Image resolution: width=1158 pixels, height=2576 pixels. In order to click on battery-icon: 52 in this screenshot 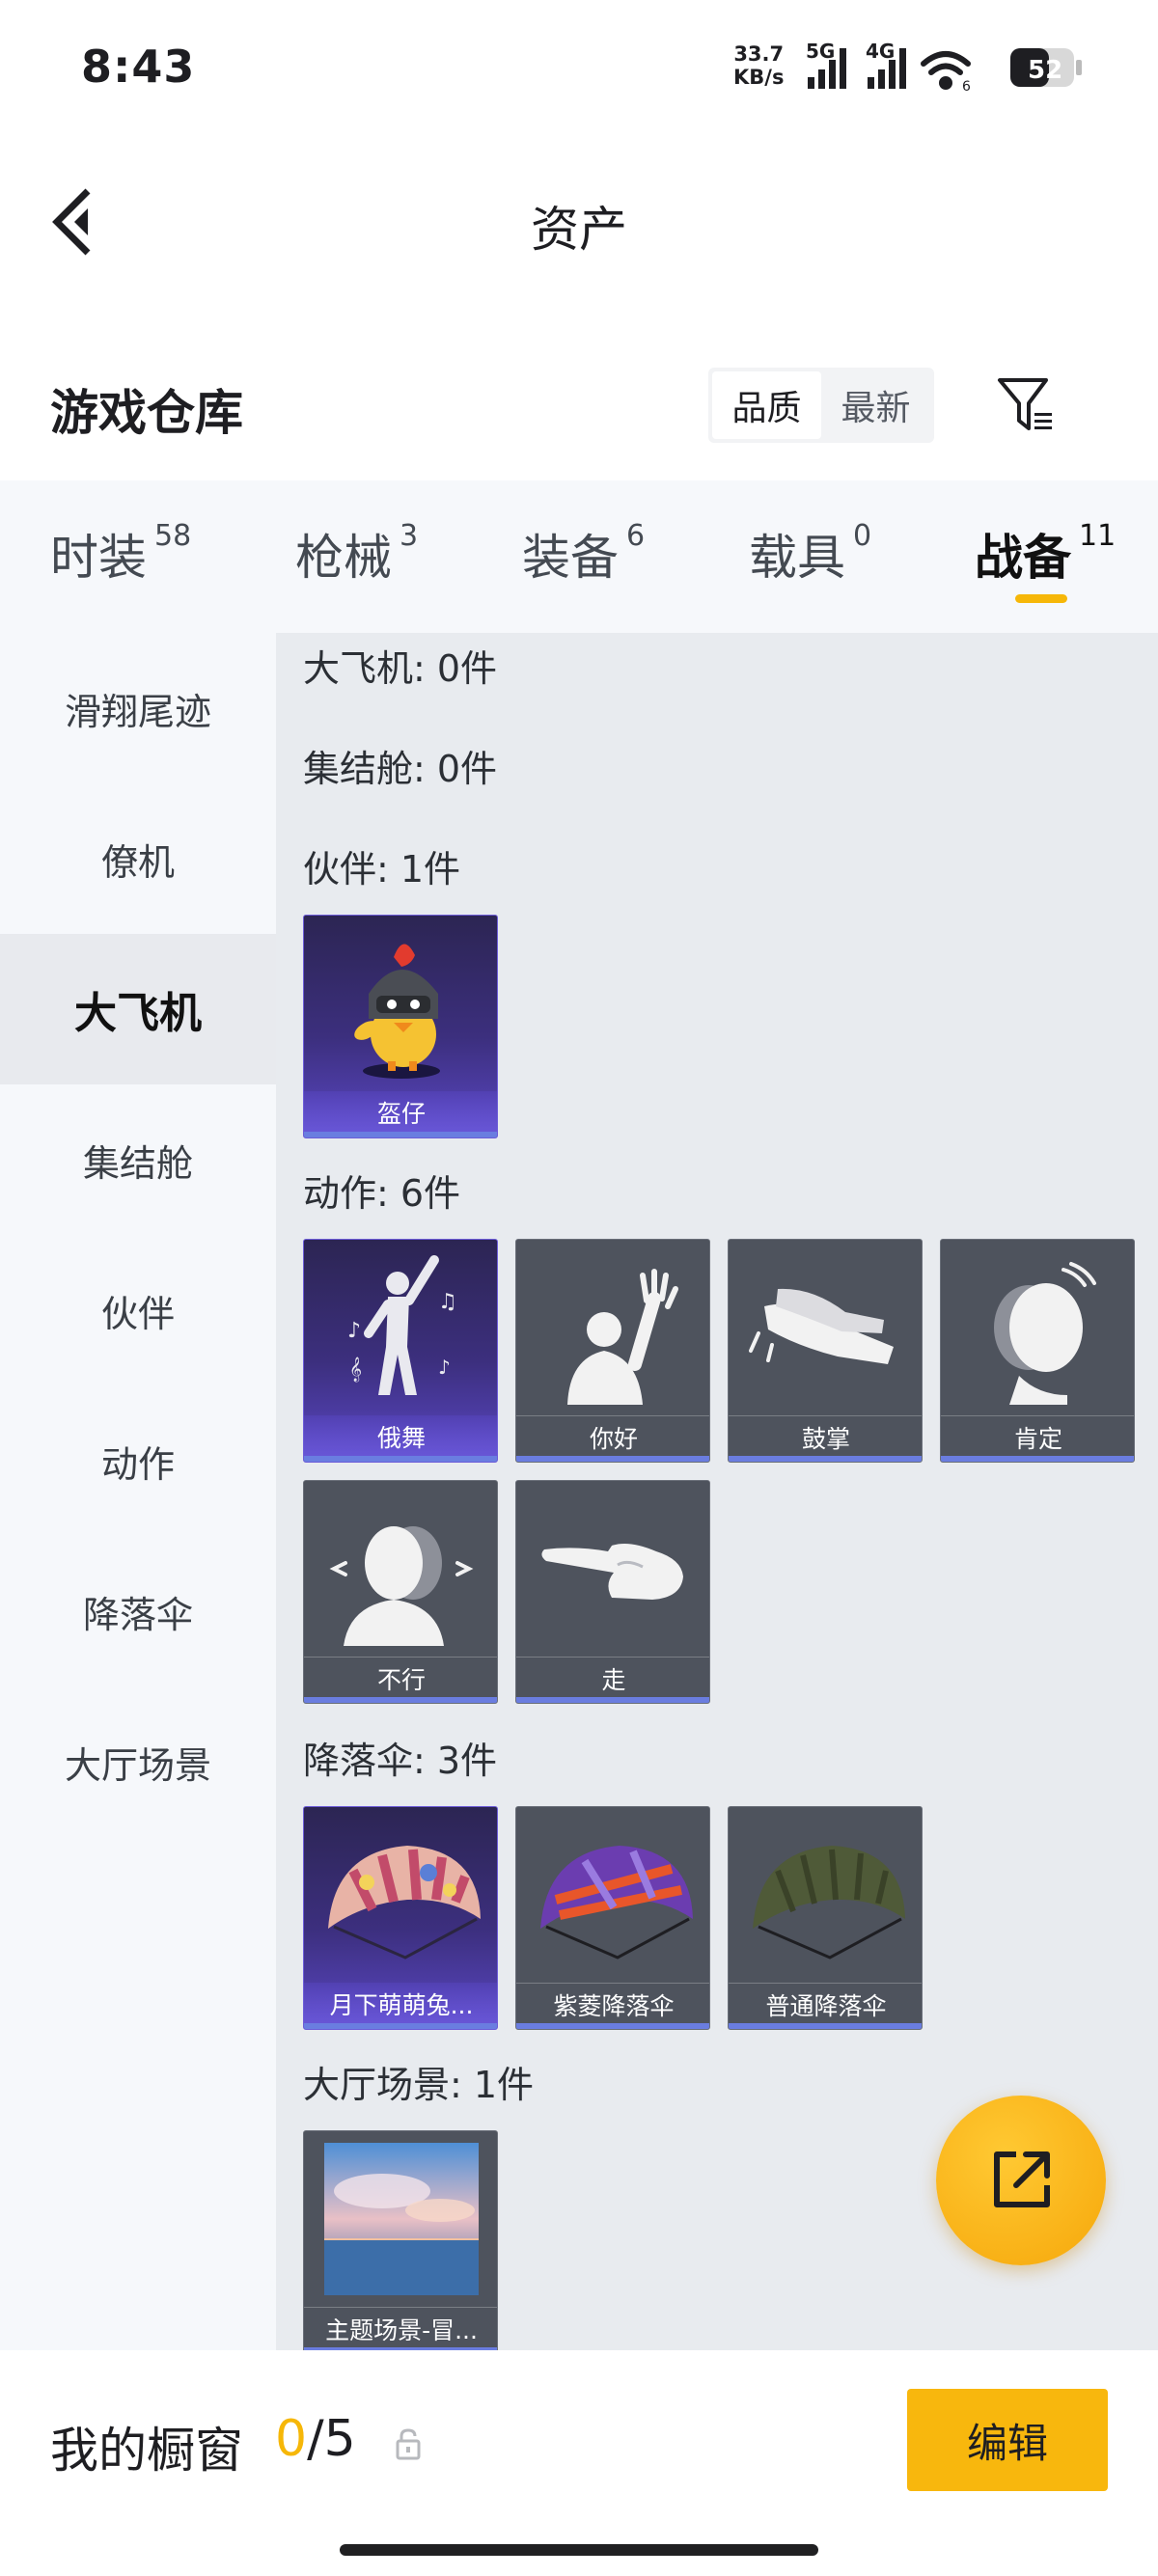, I will do `click(1046, 67)`.